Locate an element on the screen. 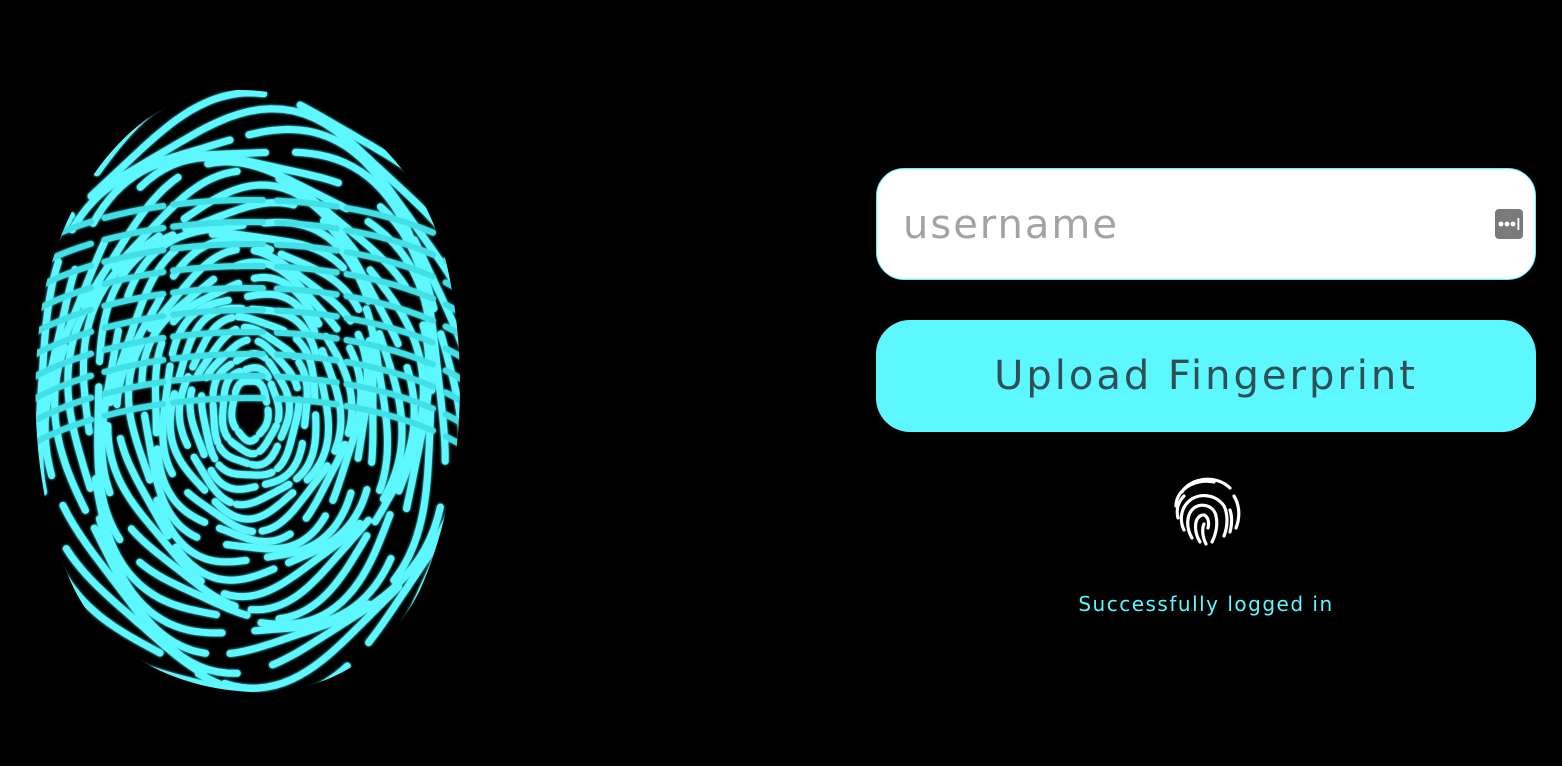 This screenshot has width=1562, height=766. username-input is located at coordinates (1193, 225).